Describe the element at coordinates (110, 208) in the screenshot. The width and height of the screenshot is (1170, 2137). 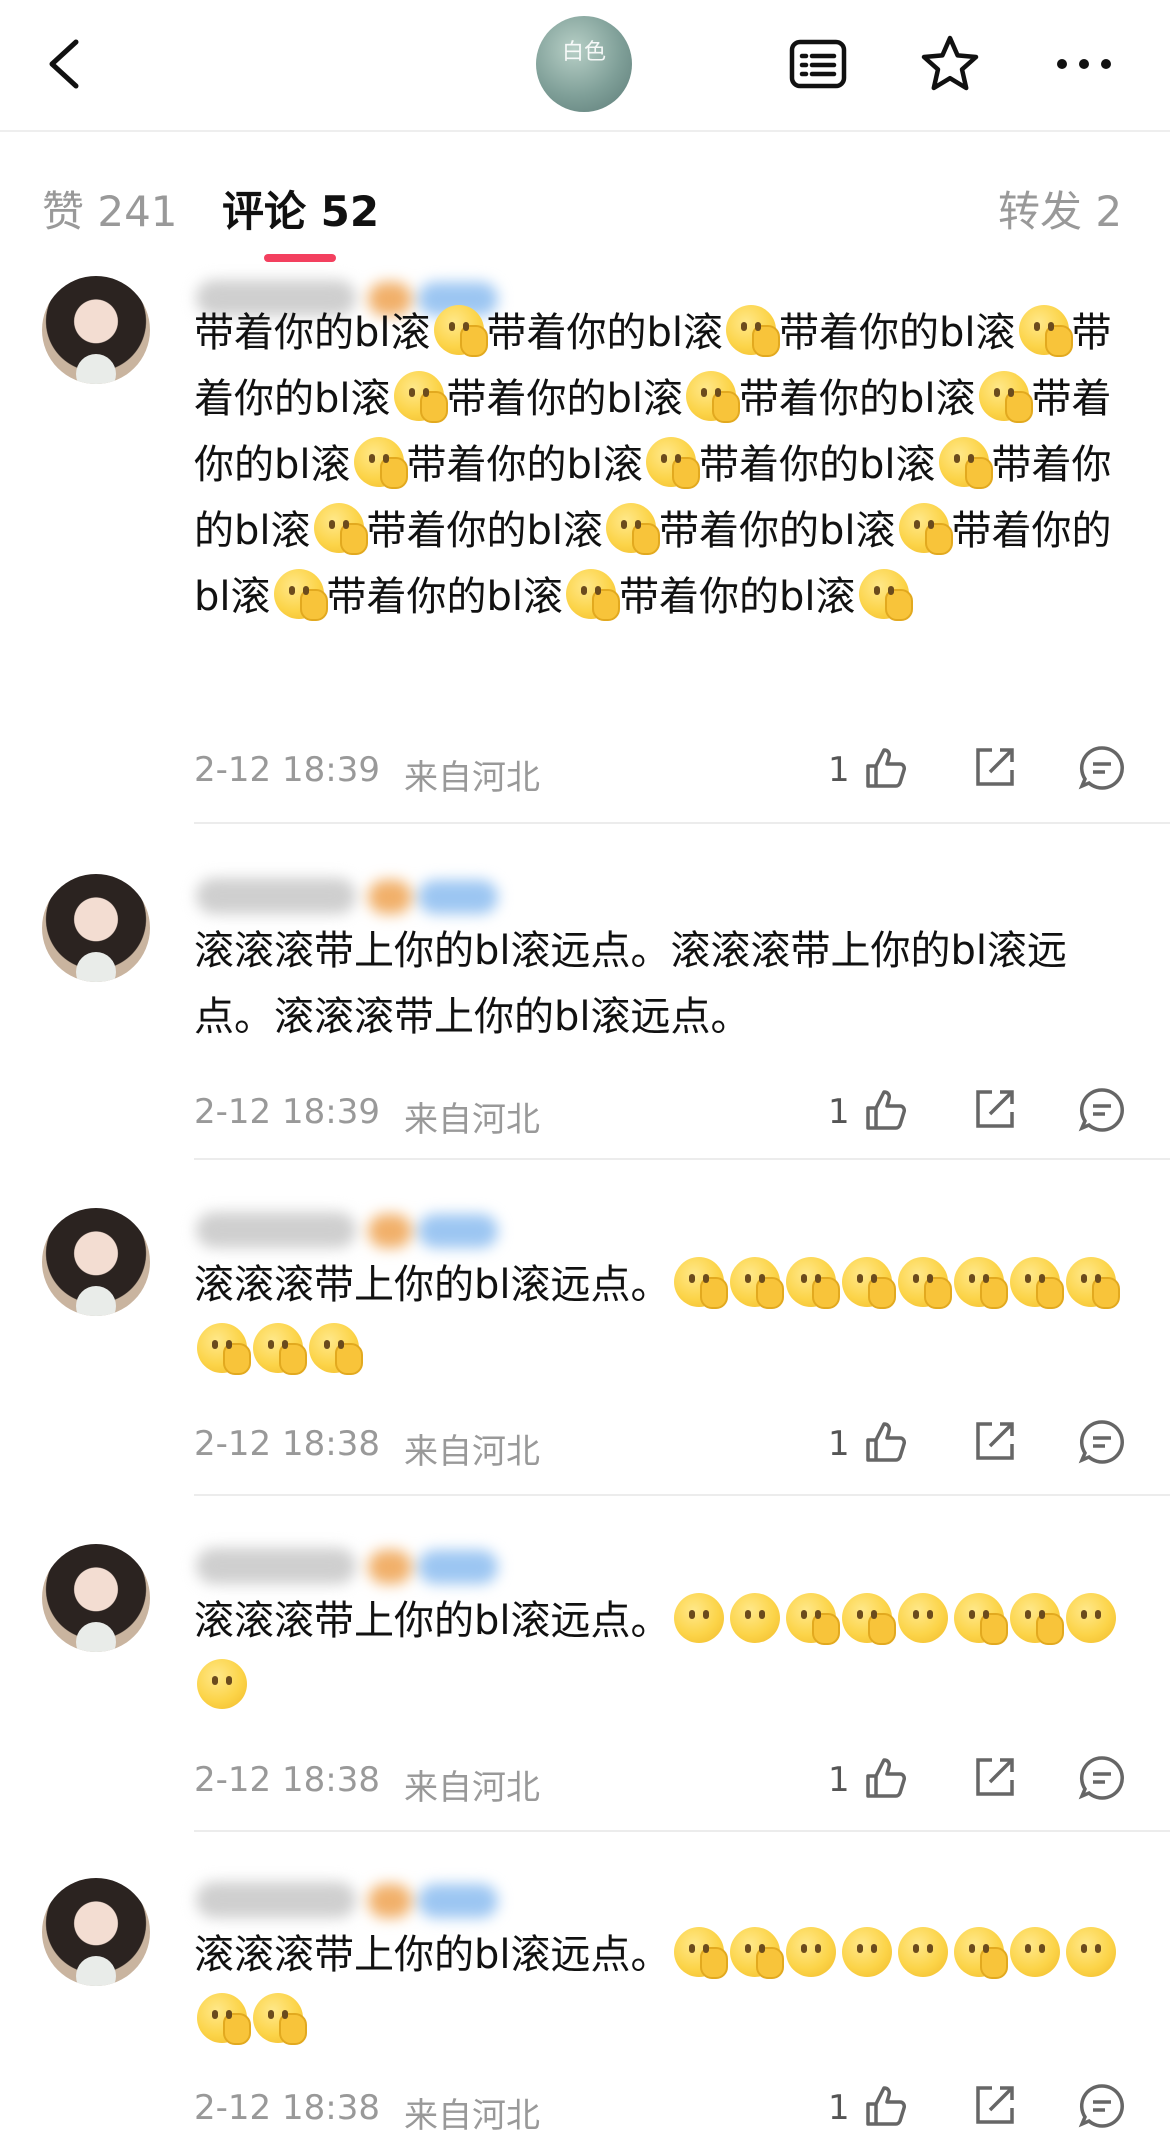
I see `tab-likes: 赞 241` at that location.